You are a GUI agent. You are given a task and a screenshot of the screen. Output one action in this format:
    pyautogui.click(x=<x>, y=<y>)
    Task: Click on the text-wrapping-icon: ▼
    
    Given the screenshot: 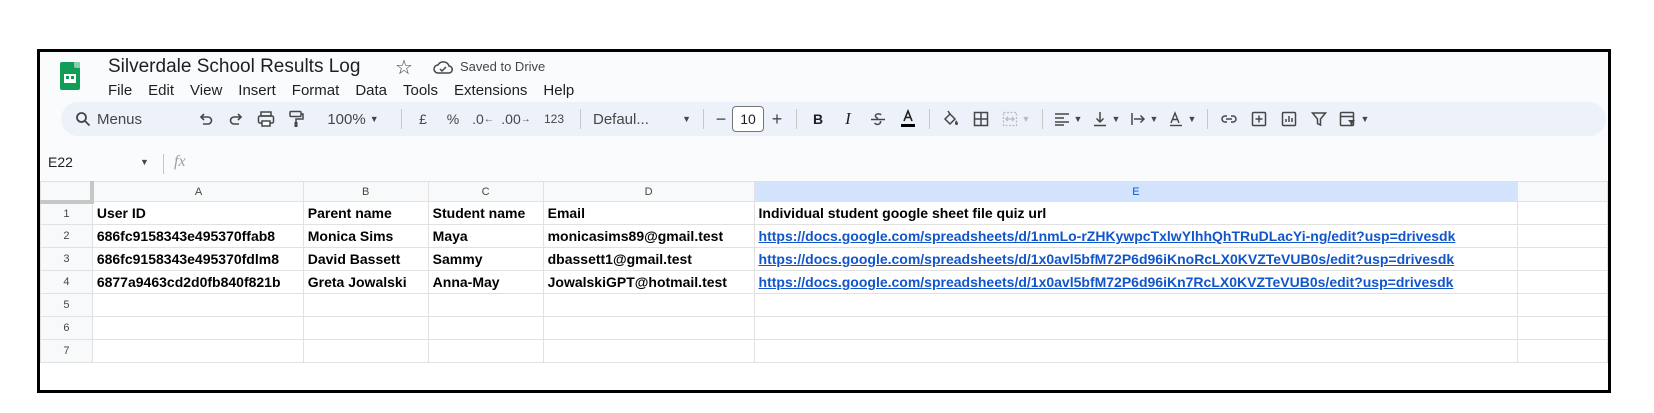 What is the action you would take?
    pyautogui.click(x=1144, y=119)
    